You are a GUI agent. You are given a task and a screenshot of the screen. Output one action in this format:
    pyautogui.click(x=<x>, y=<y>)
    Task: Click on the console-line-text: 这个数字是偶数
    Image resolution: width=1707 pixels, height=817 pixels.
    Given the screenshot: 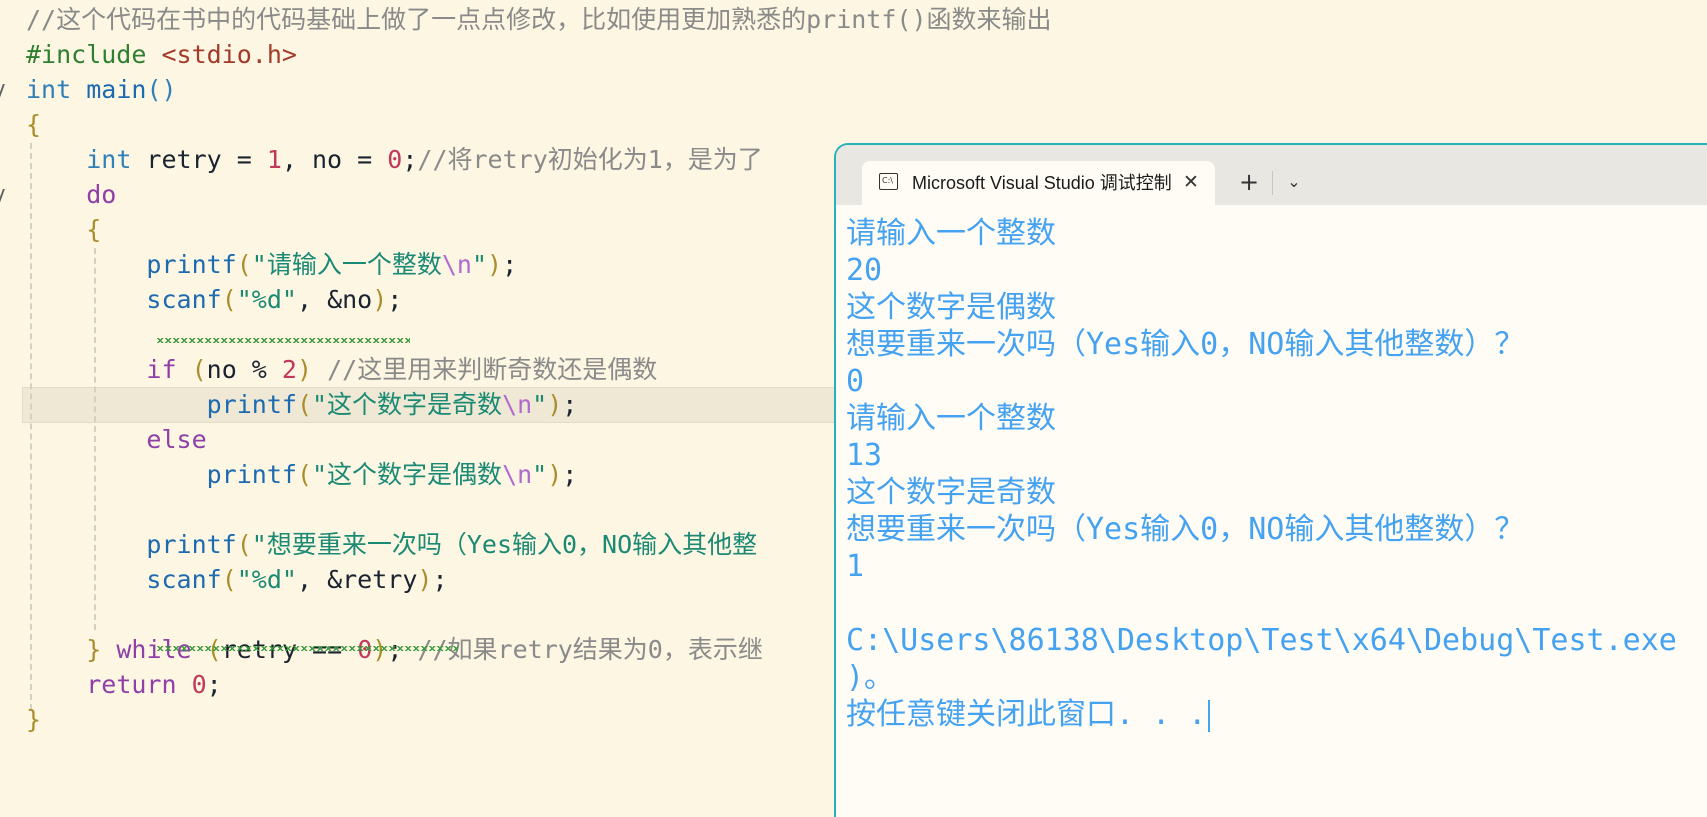 What is the action you would take?
    pyautogui.click(x=951, y=307)
    